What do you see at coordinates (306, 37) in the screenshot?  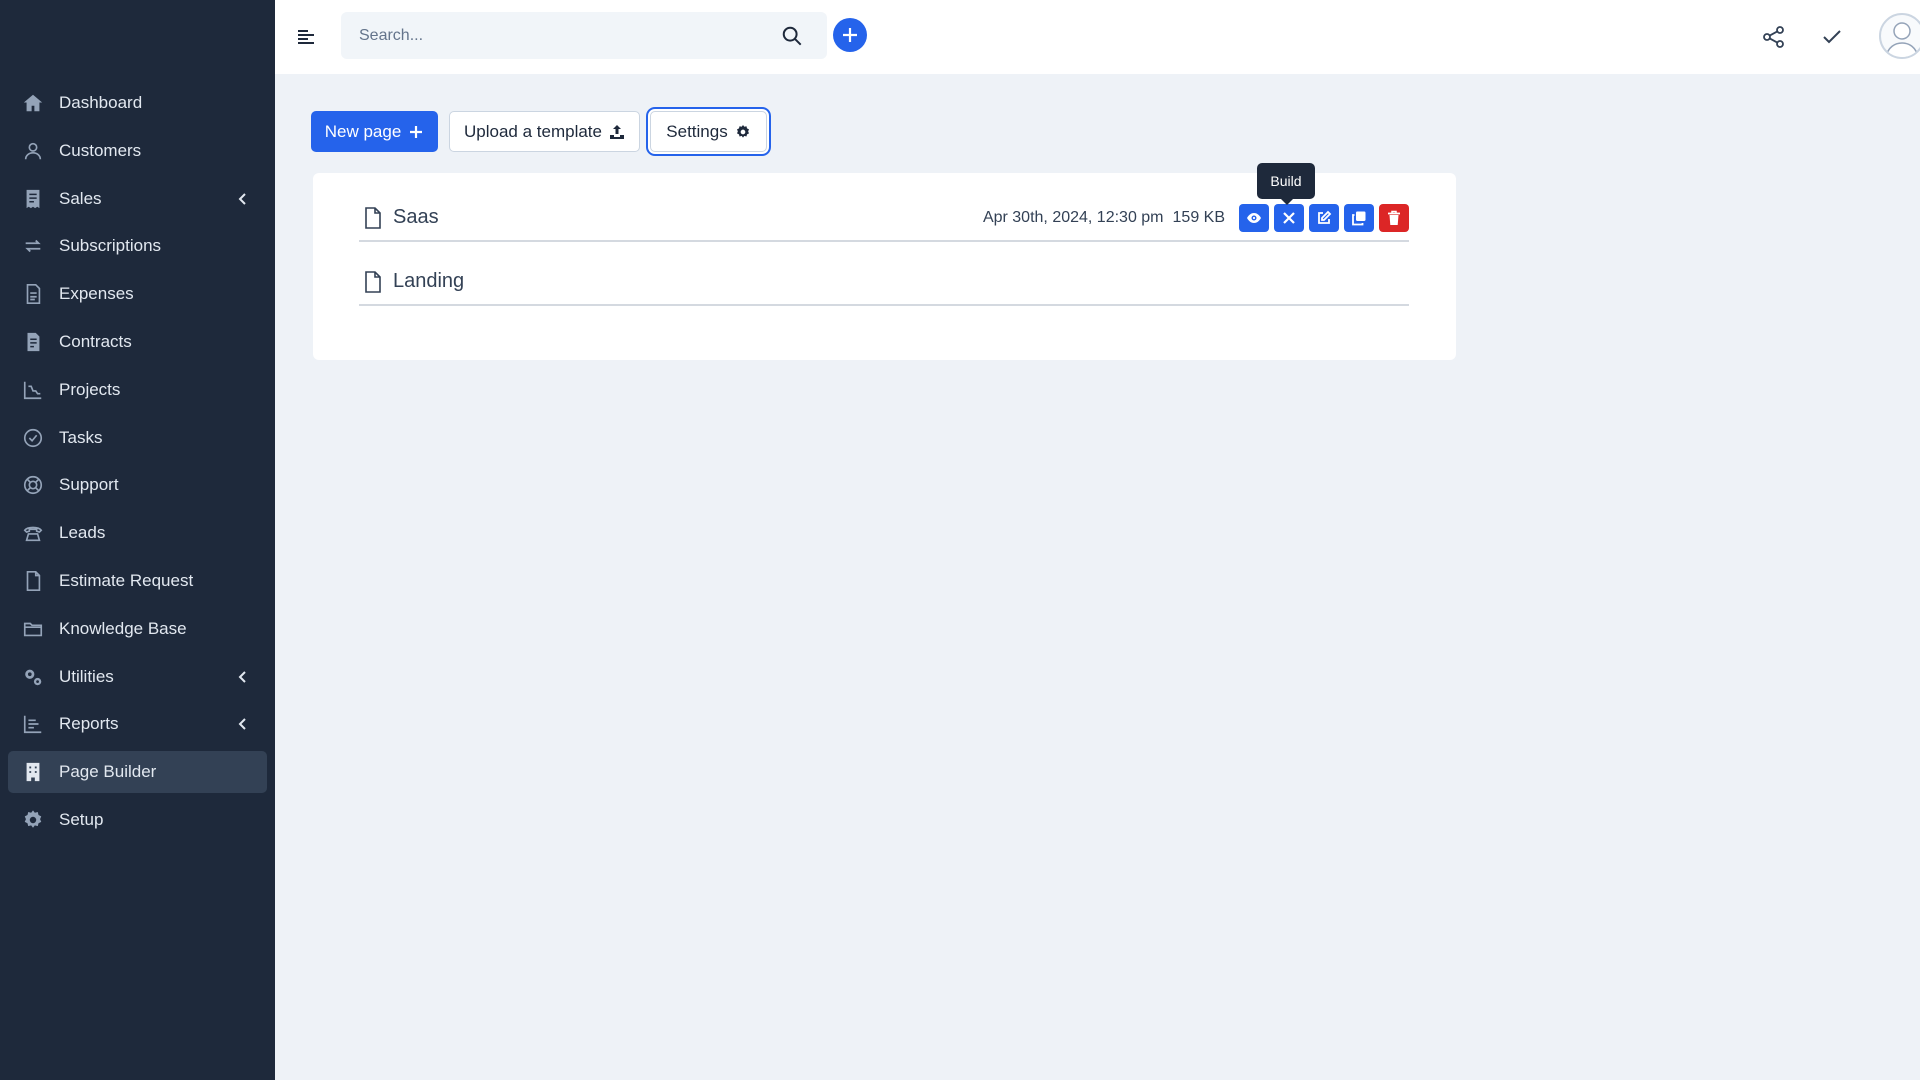 I see `menu-toggle-icon` at bounding box center [306, 37].